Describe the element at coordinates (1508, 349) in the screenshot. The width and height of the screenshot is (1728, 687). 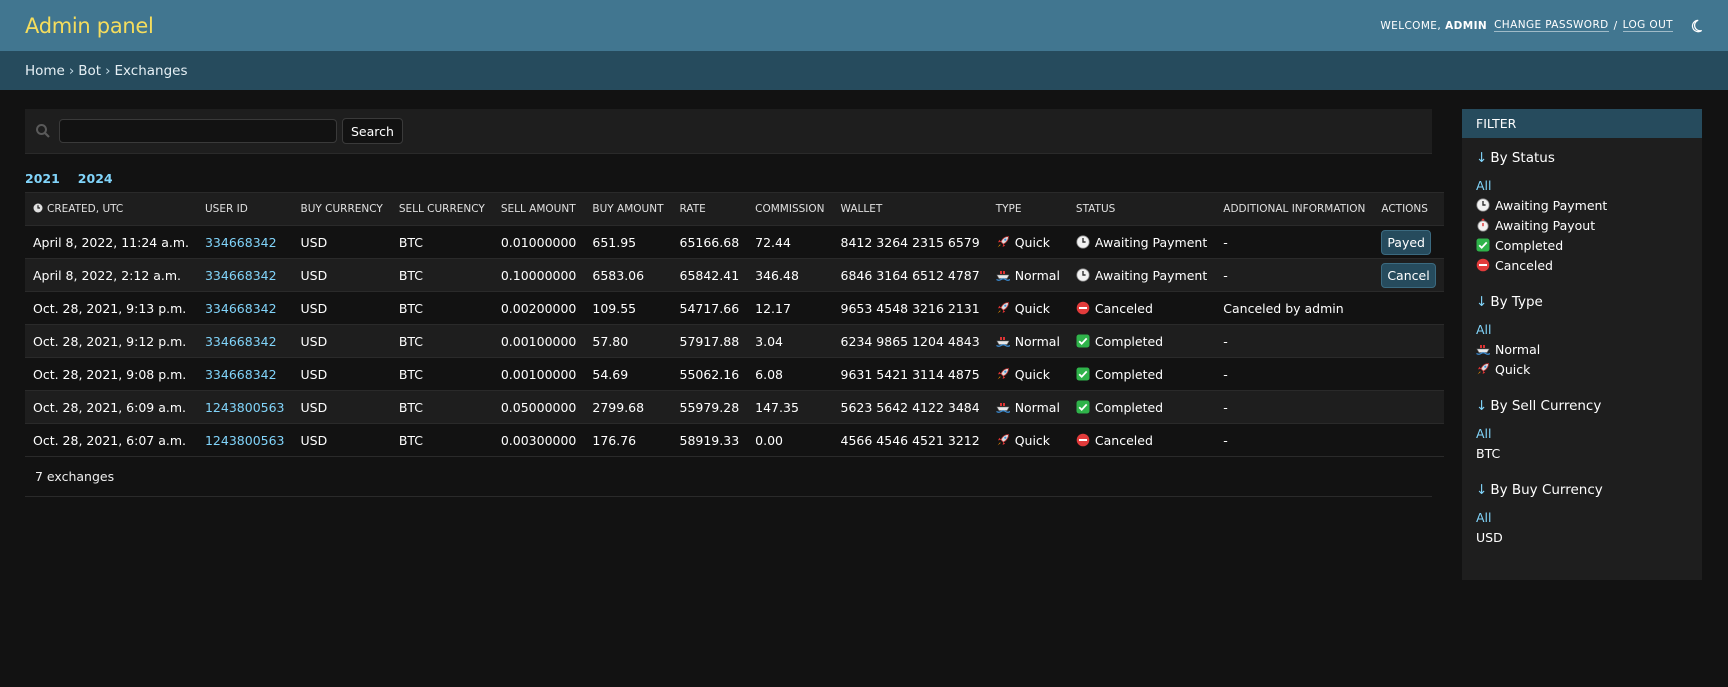
I see `filter-option-link: Normal` at that location.